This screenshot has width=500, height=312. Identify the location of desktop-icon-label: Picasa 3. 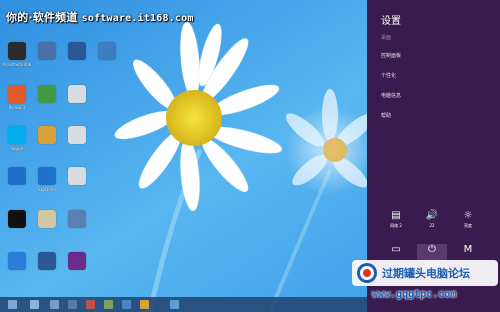
(17, 107).